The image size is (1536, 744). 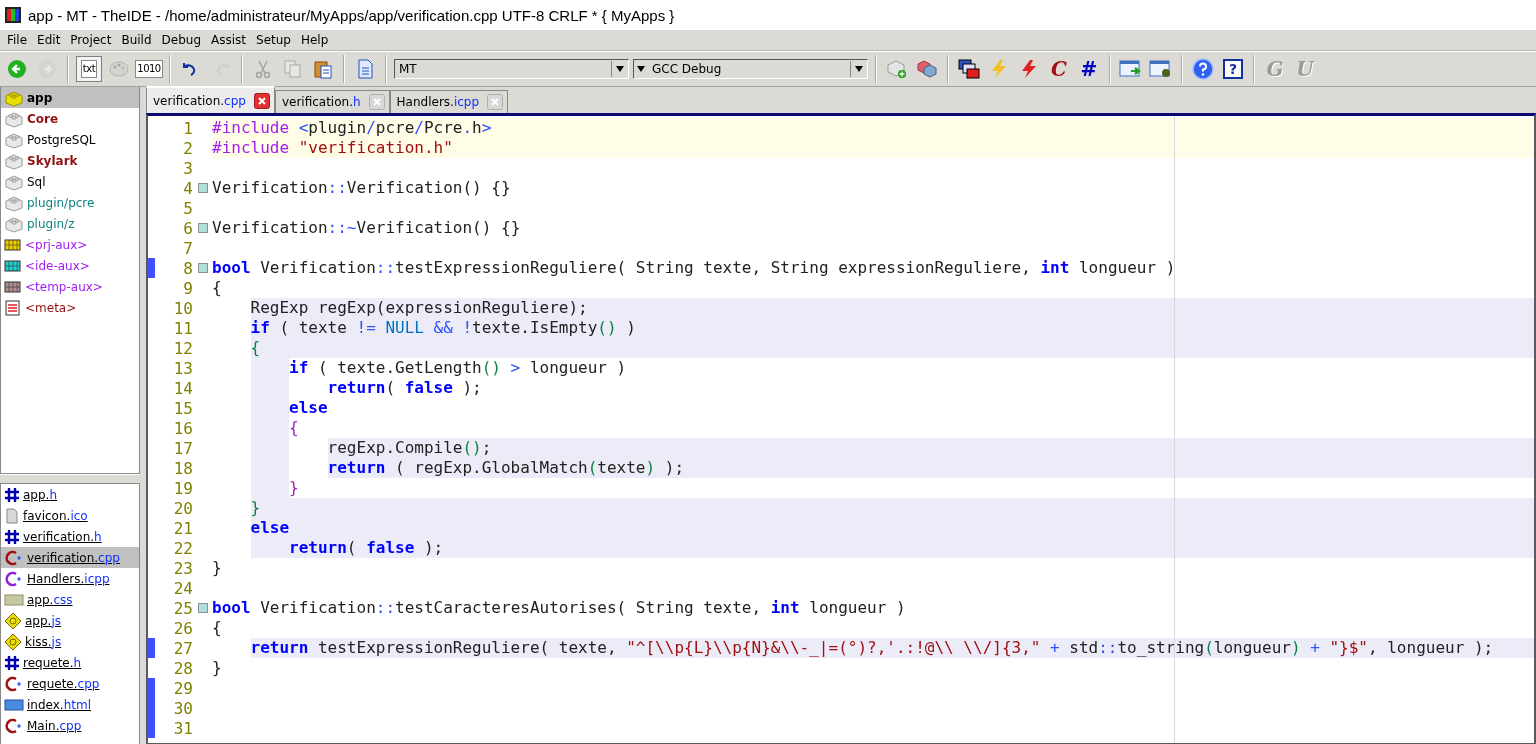 What do you see at coordinates (70, 683) in the screenshot?
I see `project-file: requete.cpp` at bounding box center [70, 683].